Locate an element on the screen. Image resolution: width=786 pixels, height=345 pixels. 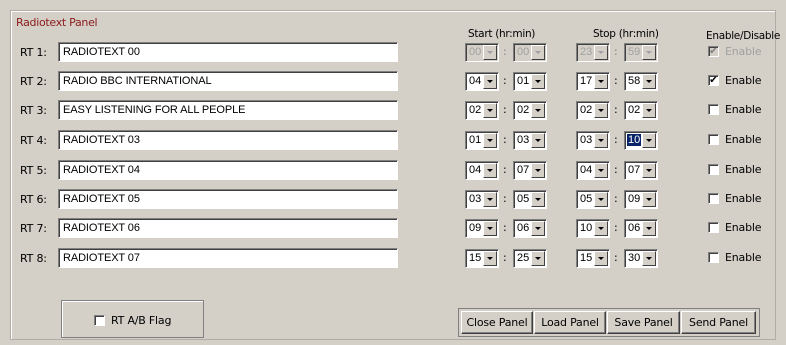
start-minute-combo: 07 is located at coordinates (530, 170).